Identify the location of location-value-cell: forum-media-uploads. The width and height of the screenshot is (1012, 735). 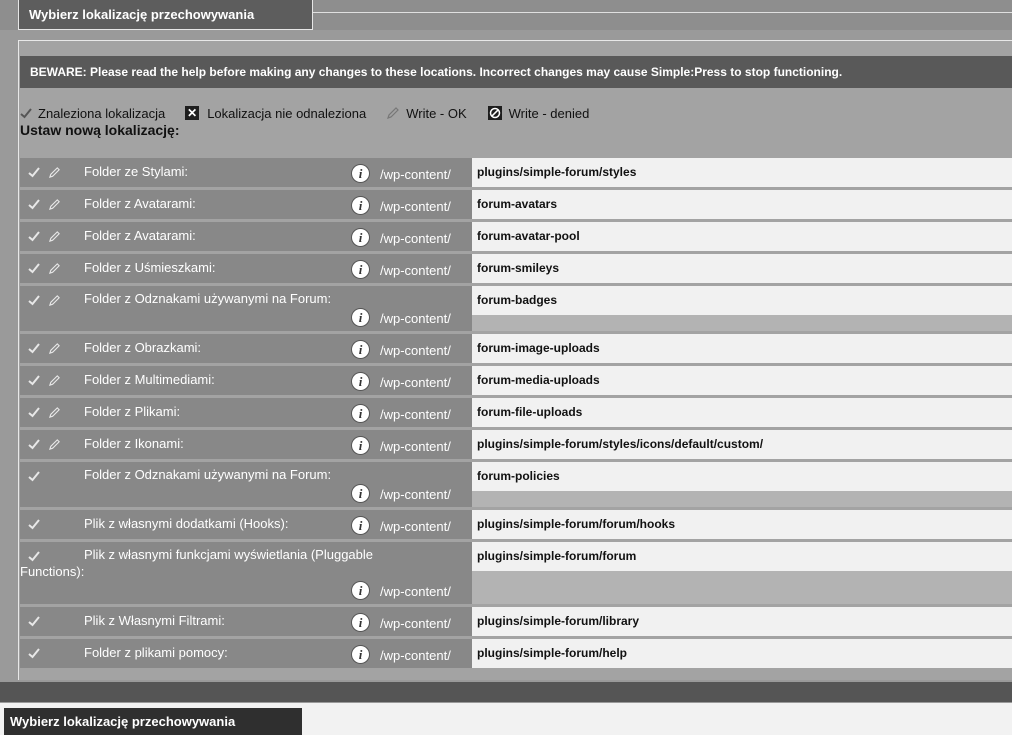
(742, 380).